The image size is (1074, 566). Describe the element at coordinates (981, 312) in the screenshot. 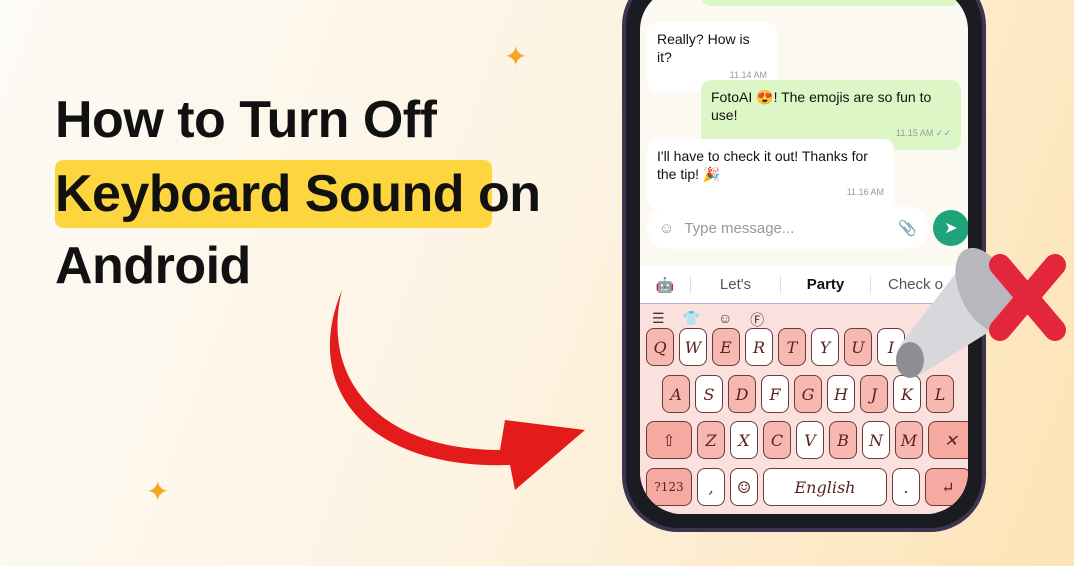

I see `megaphone-muted-icon` at that location.